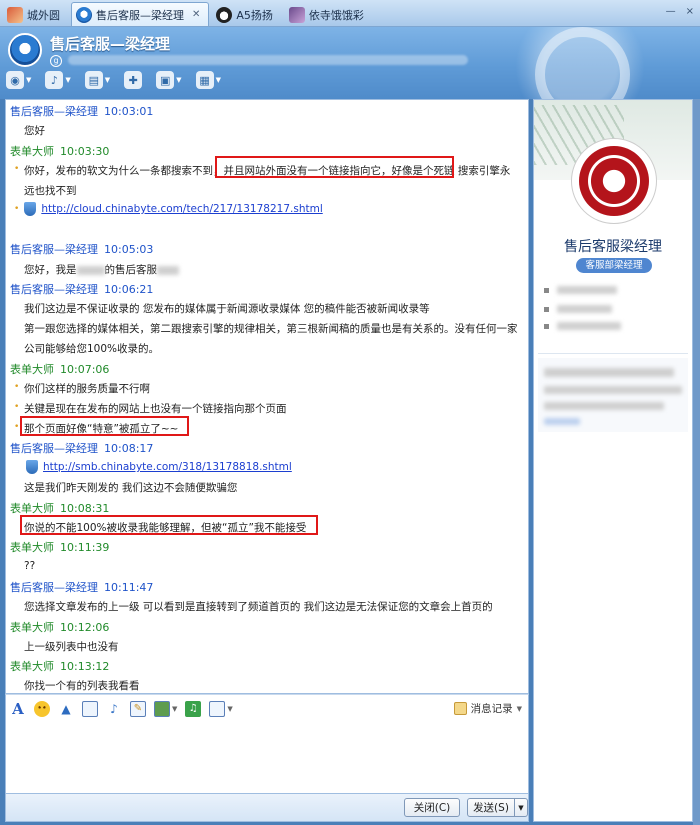 This screenshot has height=825, width=700. I want to click on tab-label: A5扬扬, so click(254, 15).